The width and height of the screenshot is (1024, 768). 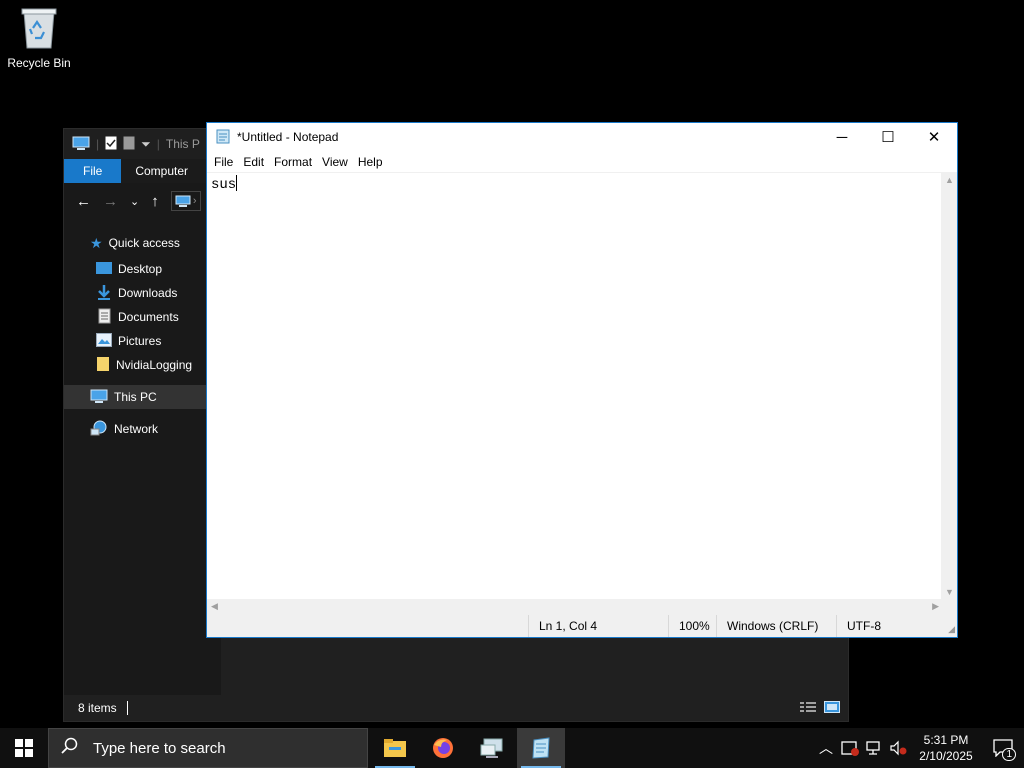 What do you see at coordinates (111, 144) in the screenshot?
I see `properties-icon` at bounding box center [111, 144].